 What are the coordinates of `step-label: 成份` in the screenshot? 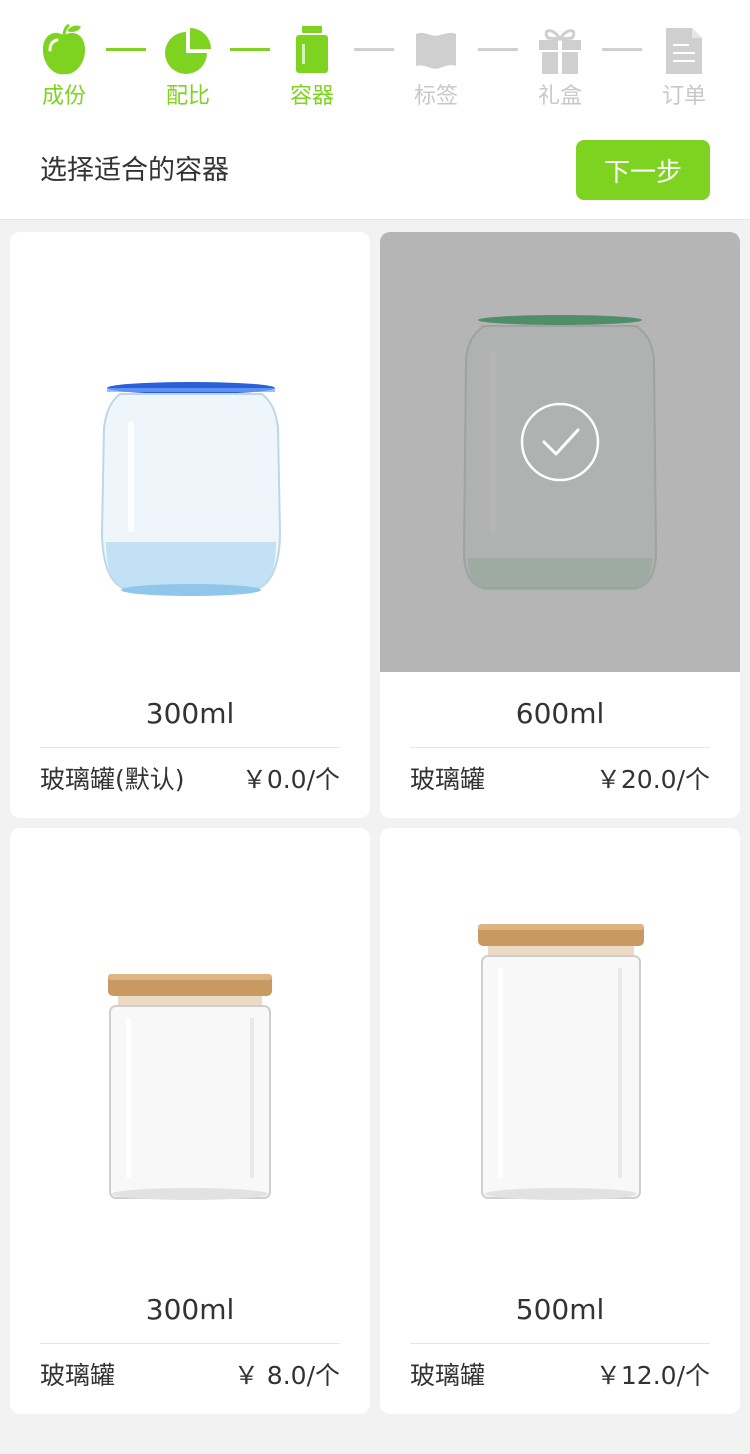 It's located at (63, 96).